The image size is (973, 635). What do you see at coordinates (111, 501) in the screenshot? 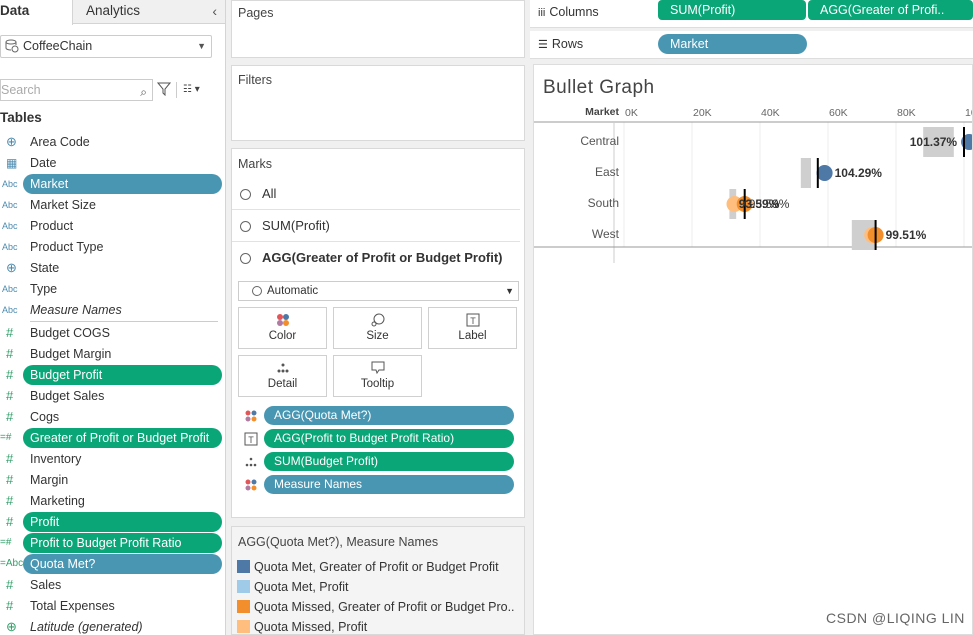
I see `field-marketing: # Marketing` at bounding box center [111, 501].